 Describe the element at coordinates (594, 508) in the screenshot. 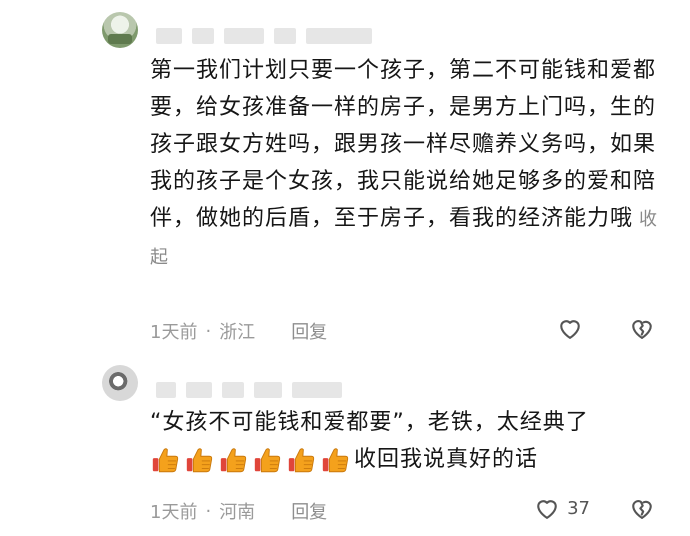

I see `comment-actions: 37` at that location.